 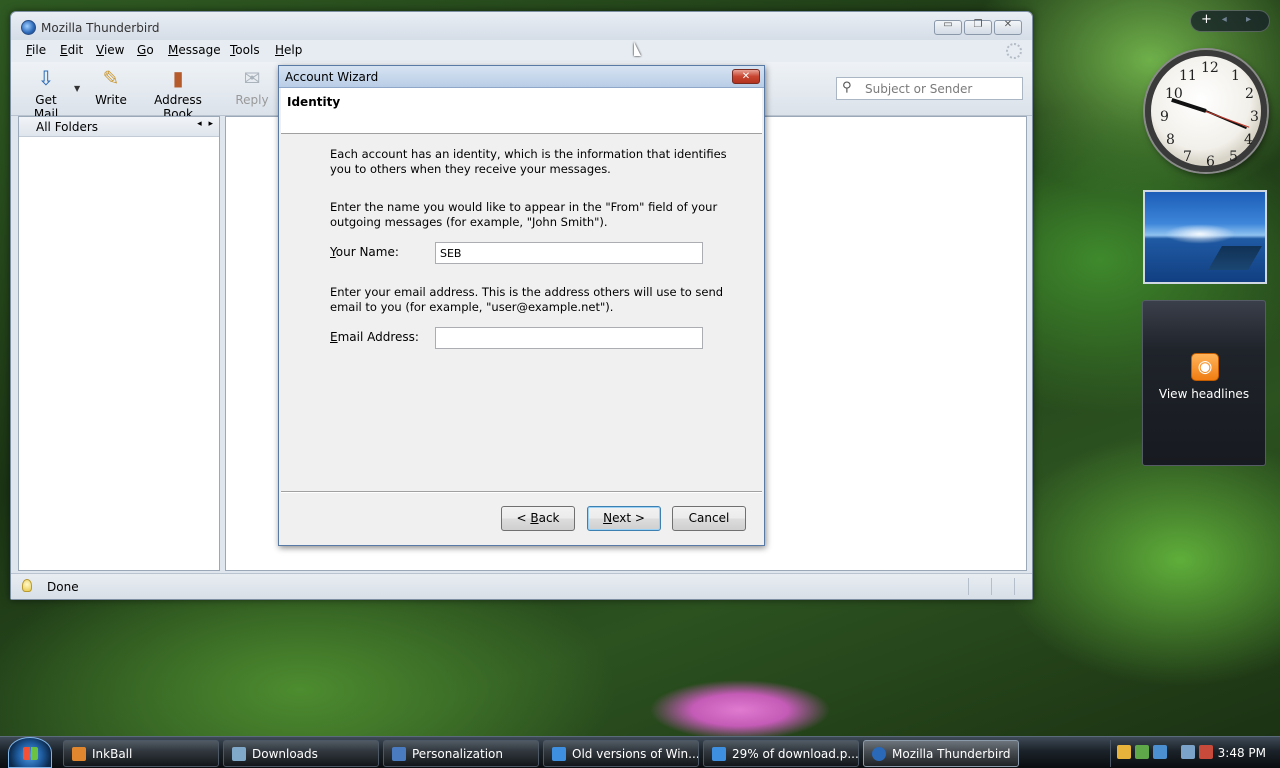 I want to click on search-icon: ⚲, so click(x=847, y=87).